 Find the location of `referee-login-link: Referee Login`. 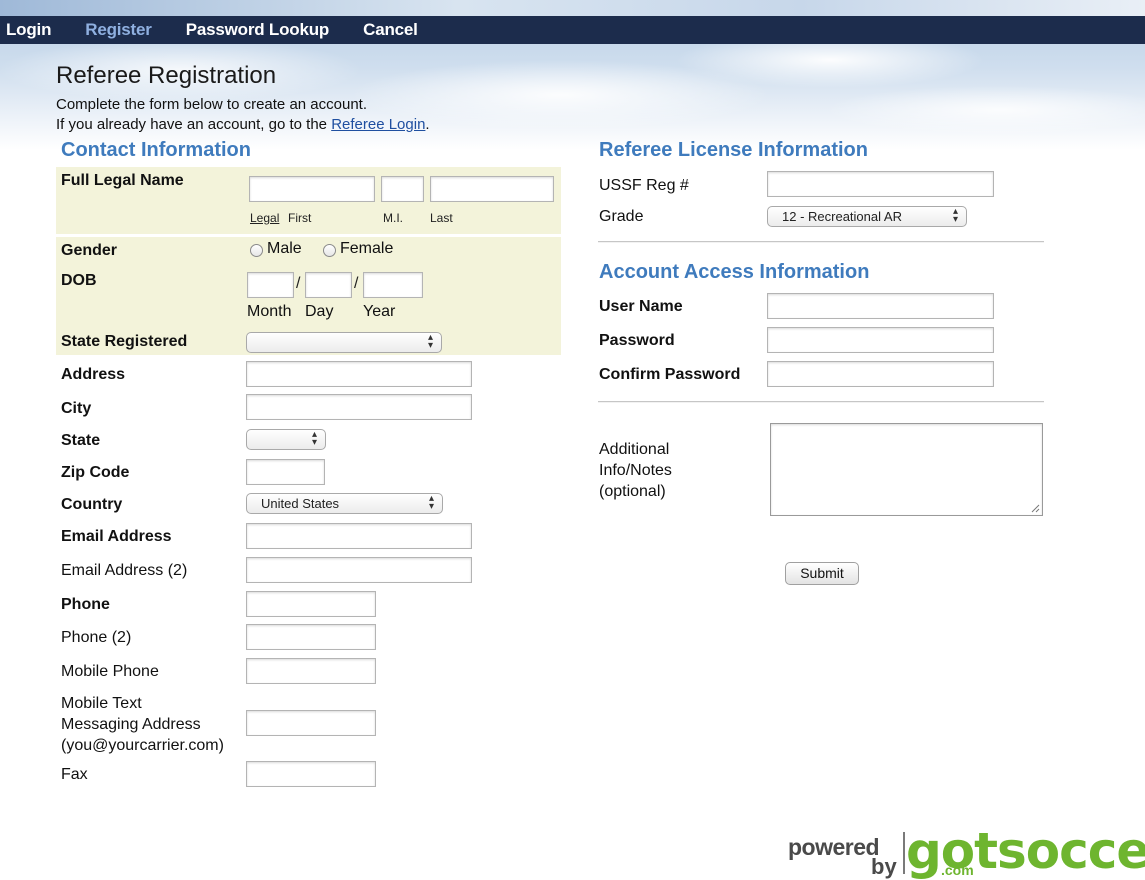

referee-login-link: Referee Login is located at coordinates (378, 124).